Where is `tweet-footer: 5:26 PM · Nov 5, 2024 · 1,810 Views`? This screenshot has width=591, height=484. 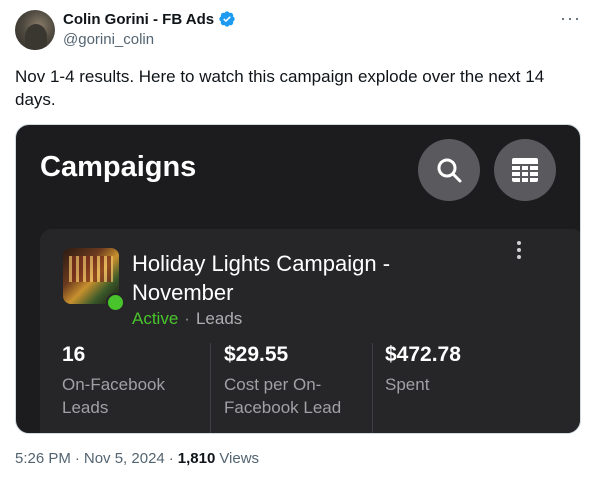 tweet-footer: 5:26 PM · Nov 5, 2024 · 1,810 Views is located at coordinates (137, 458).